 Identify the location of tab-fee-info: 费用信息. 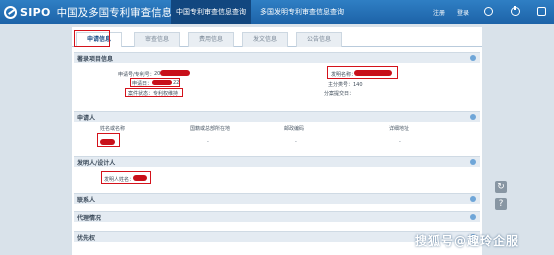
(211, 39).